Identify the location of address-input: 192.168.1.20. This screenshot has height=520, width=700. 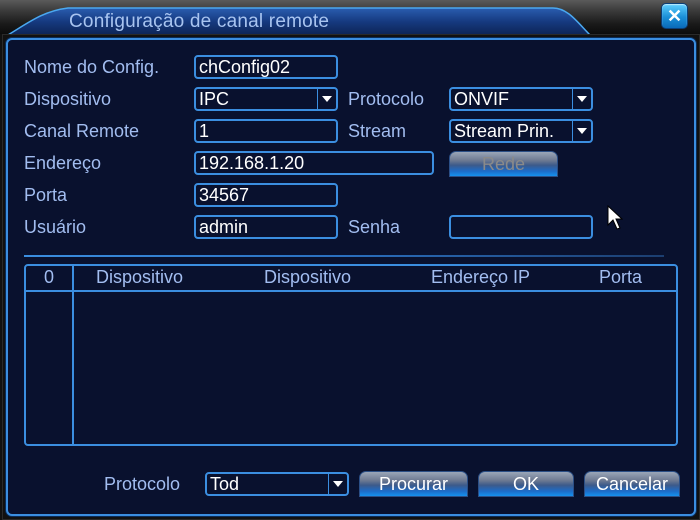
(314, 163).